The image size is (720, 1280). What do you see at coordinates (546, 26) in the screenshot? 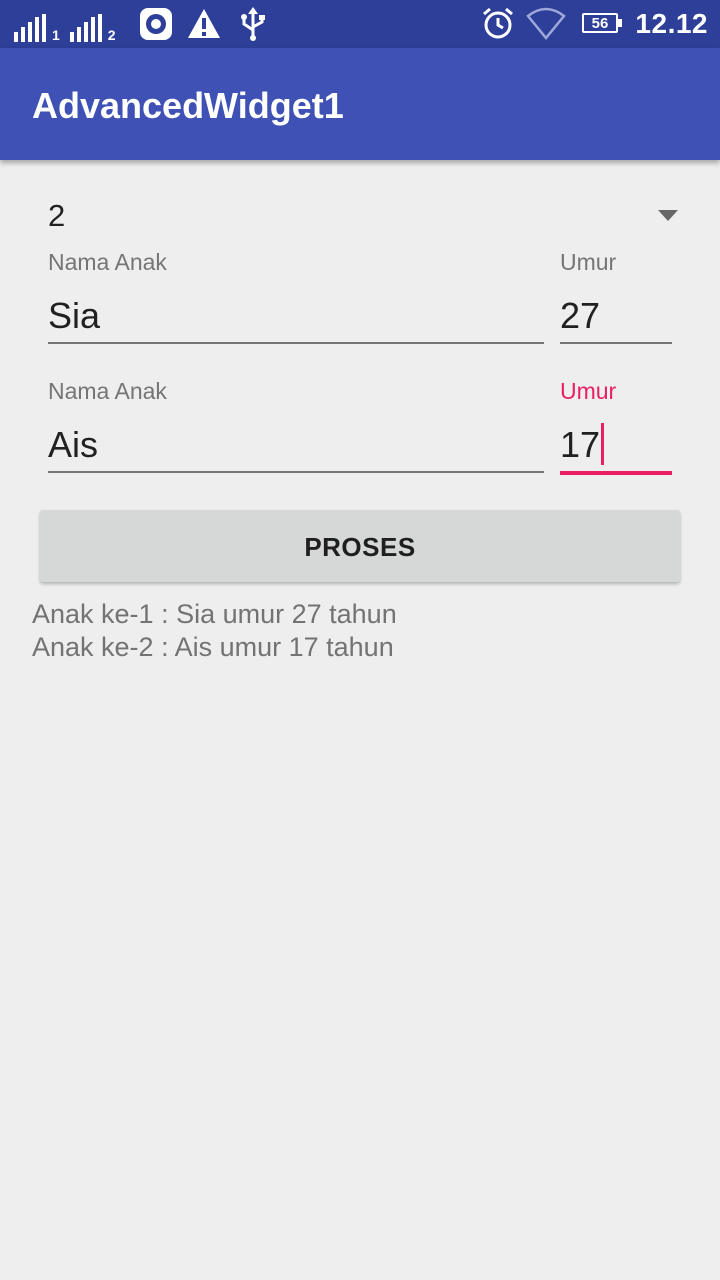
I see `wifi-icon` at bounding box center [546, 26].